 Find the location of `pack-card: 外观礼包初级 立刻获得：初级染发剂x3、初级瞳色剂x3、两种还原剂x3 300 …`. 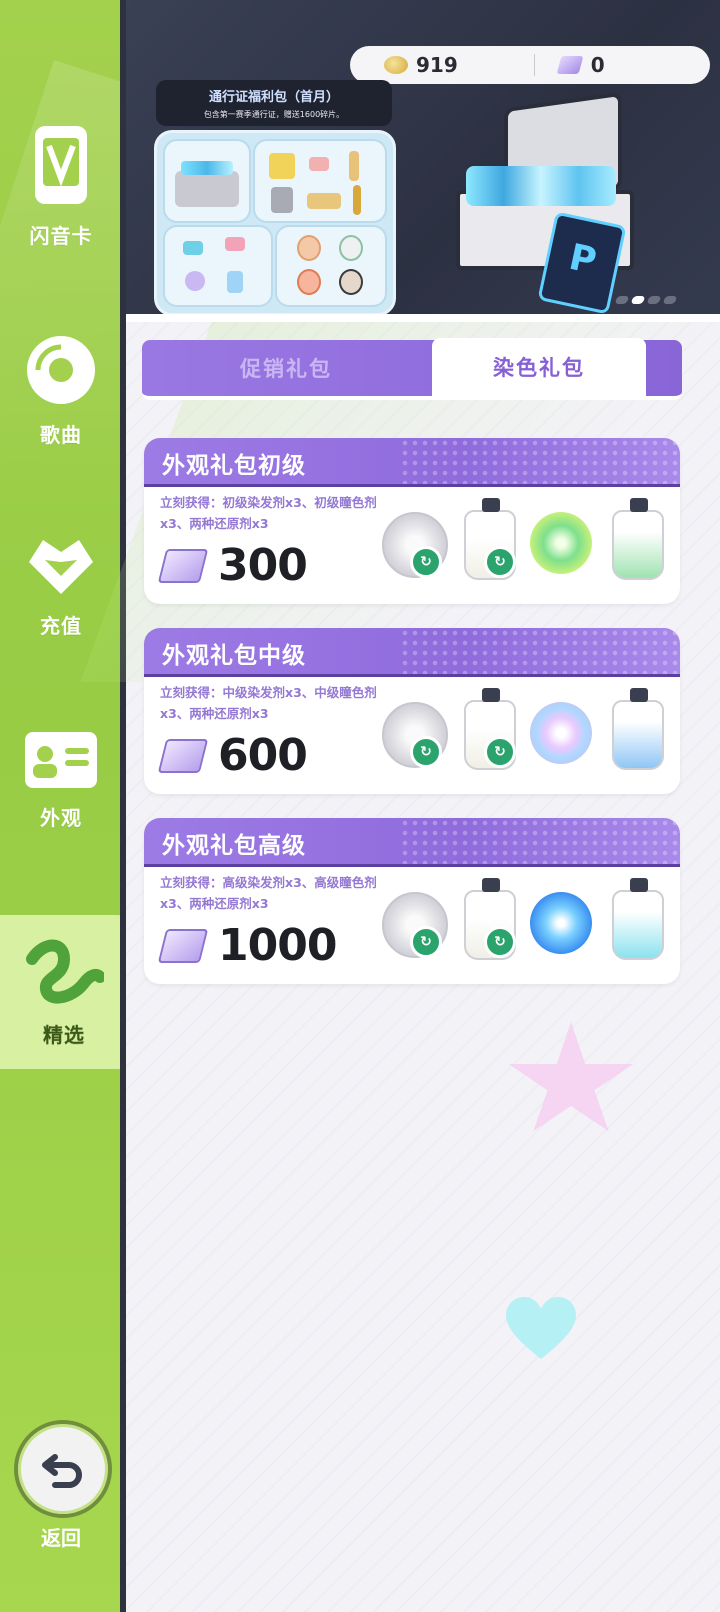

pack-card: 外观礼包初级 立刻获得：初级染发剂x3、初级瞳色剂x3、两种还原剂x3 300 … is located at coordinates (412, 521).